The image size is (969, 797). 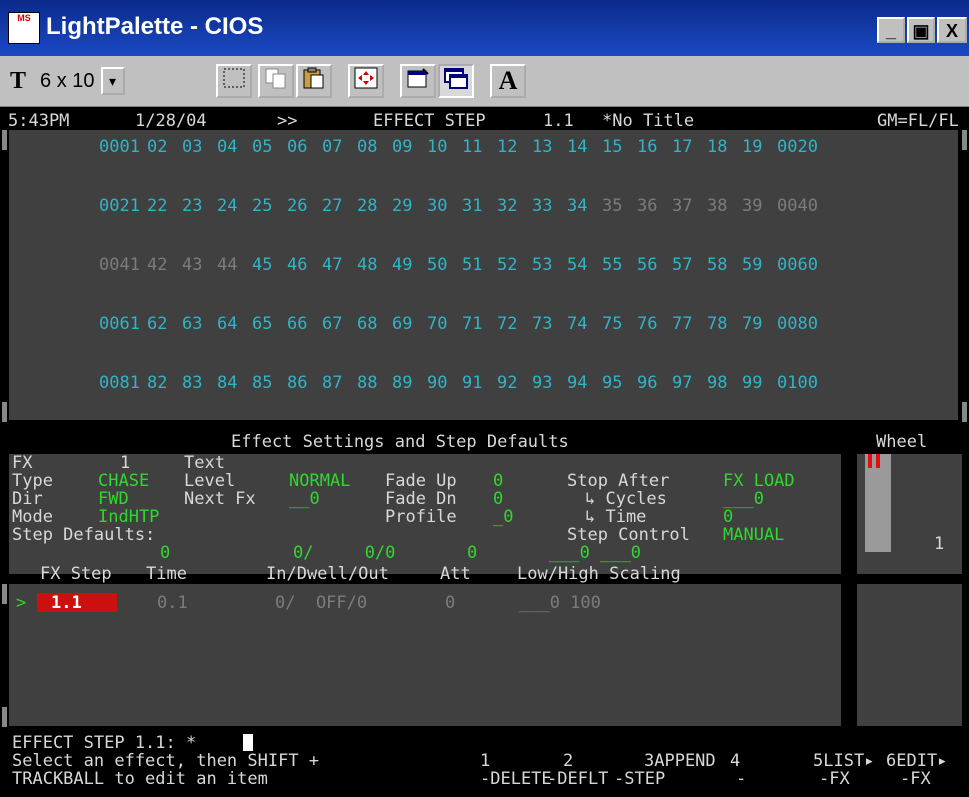 What do you see at coordinates (647, 383) in the screenshot?
I see `channel-96: 96` at bounding box center [647, 383].